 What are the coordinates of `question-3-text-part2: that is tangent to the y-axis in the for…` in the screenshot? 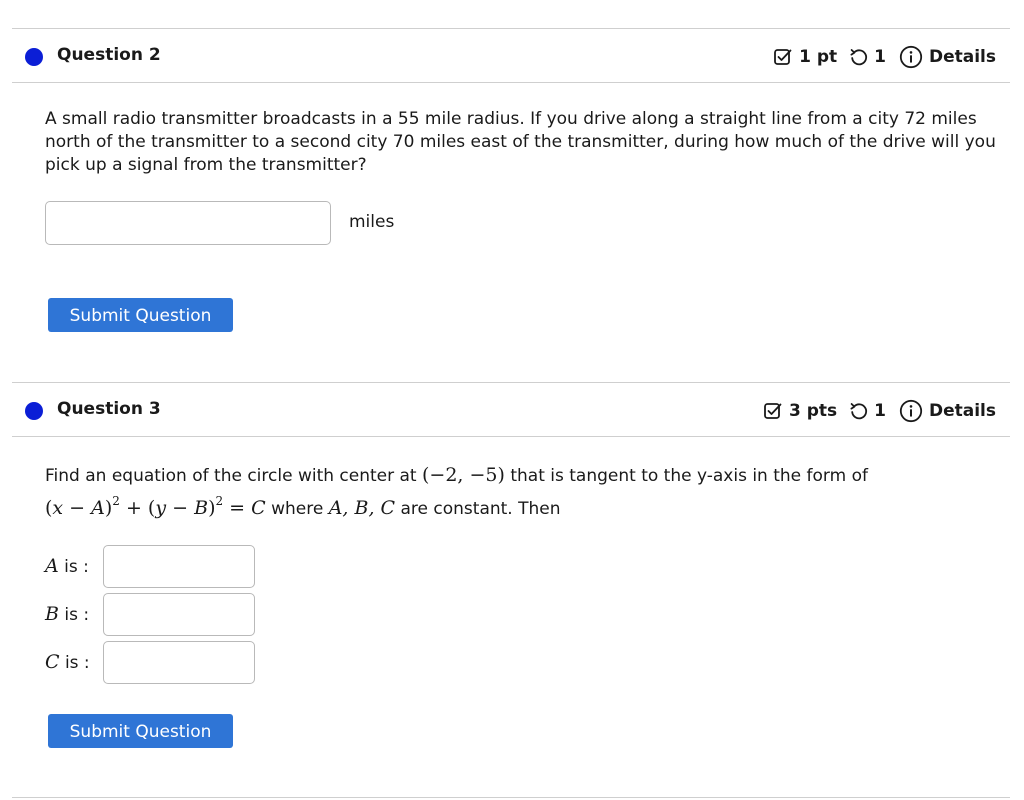 It's located at (689, 476).